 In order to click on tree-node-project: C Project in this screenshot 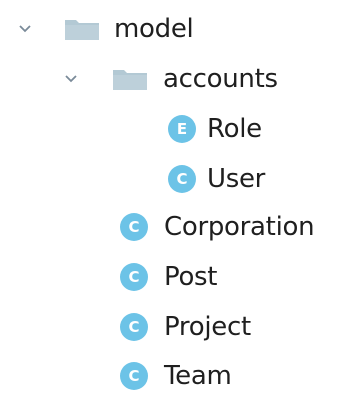, I will do `click(175, 327)`.